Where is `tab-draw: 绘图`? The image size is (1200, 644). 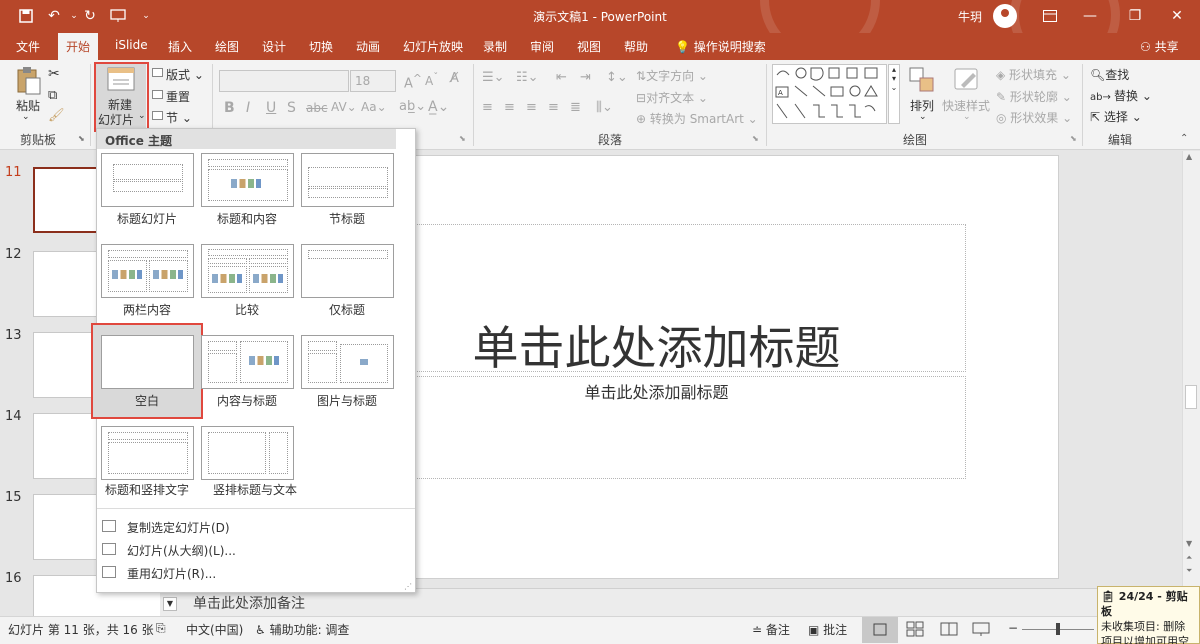 tab-draw: 绘图 is located at coordinates (227, 46).